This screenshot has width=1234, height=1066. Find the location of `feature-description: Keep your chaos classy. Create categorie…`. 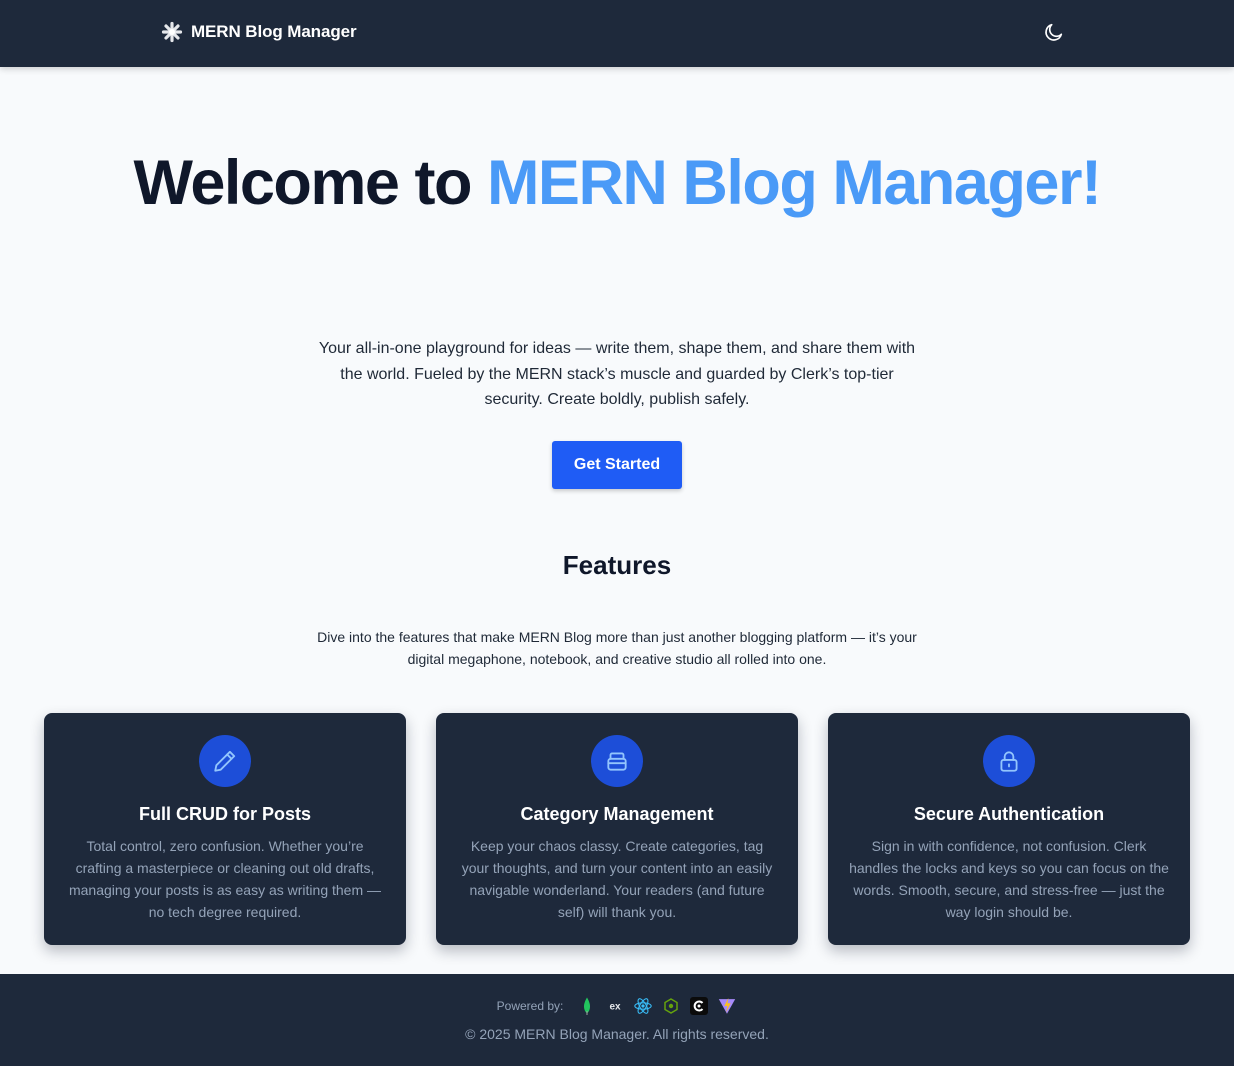

feature-description: Keep your chaos classy. Create categorie… is located at coordinates (617, 879).